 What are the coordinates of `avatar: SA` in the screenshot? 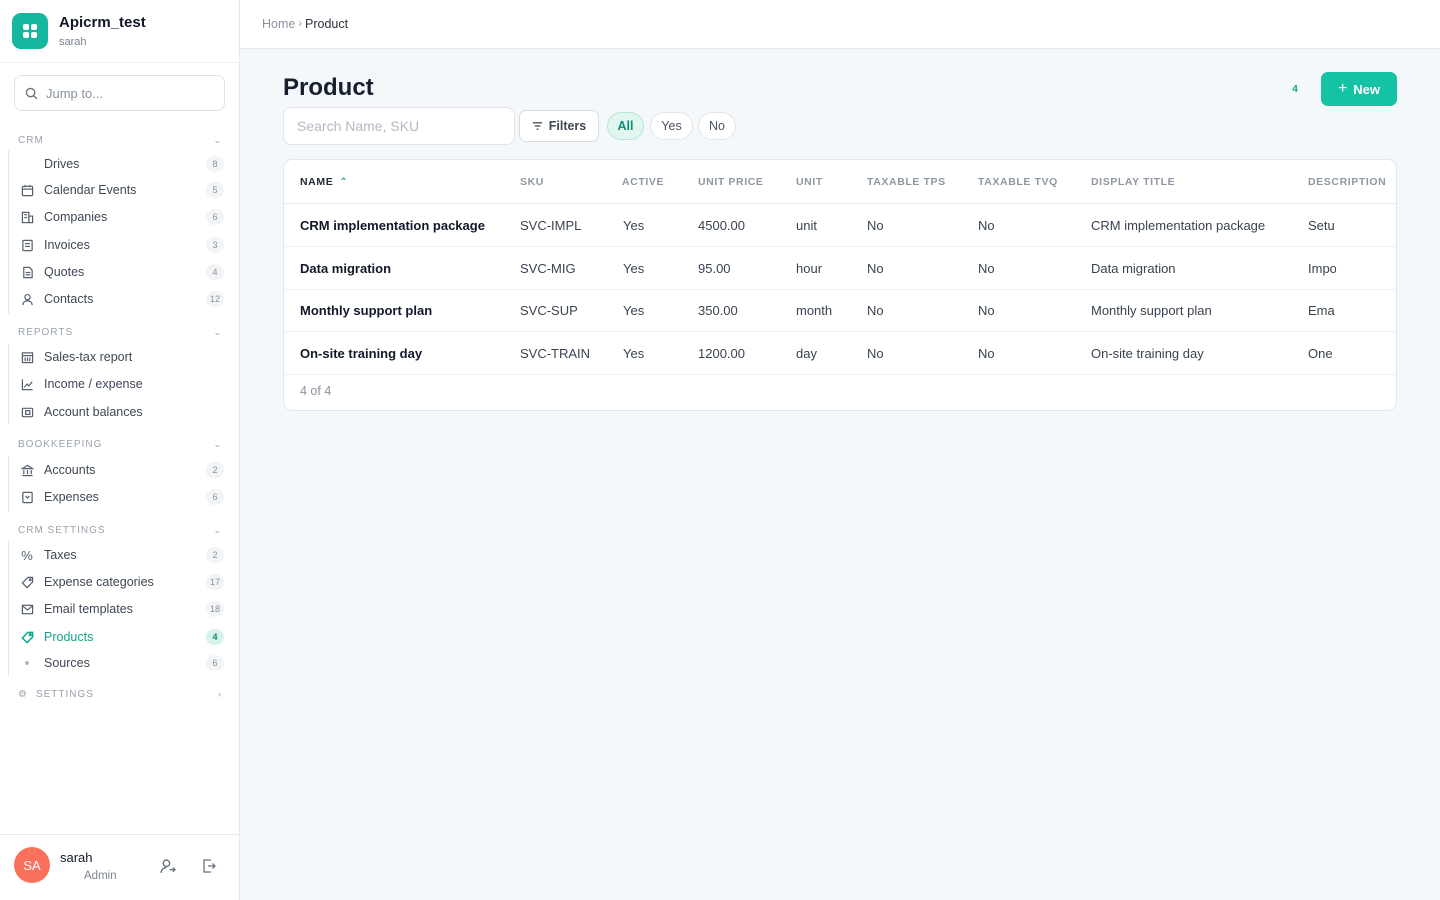 It's located at (32, 865).